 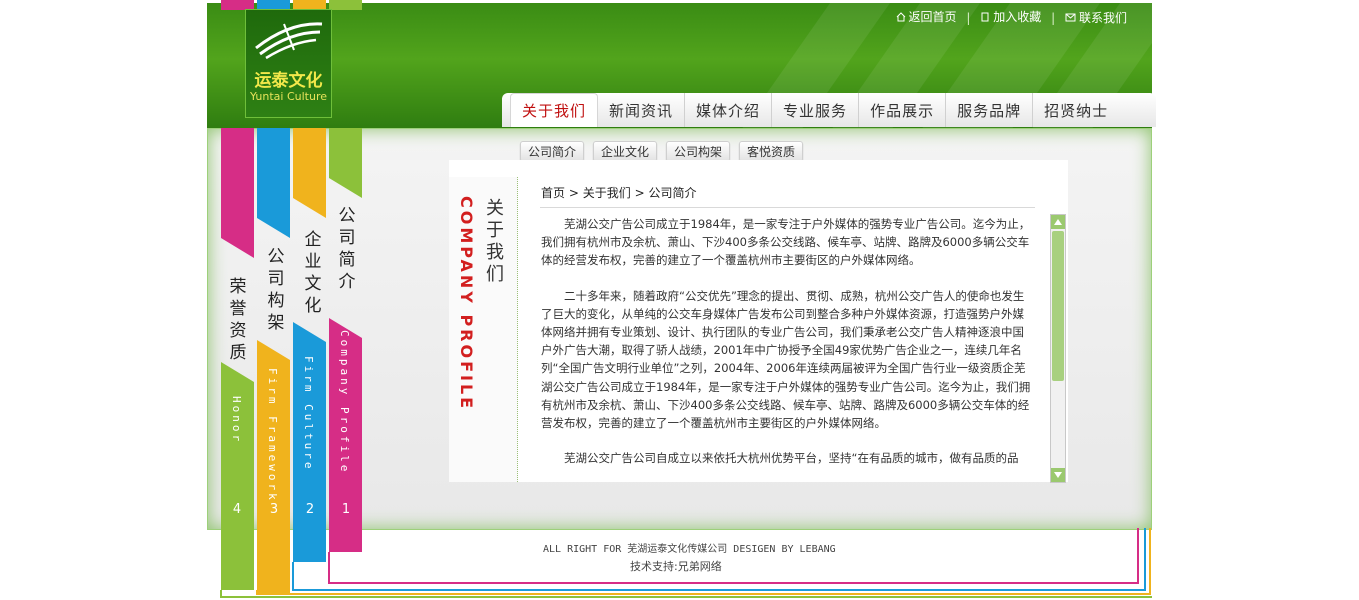 I want to click on ribbon-framework-cn: 公司构架, so click(x=276, y=290).